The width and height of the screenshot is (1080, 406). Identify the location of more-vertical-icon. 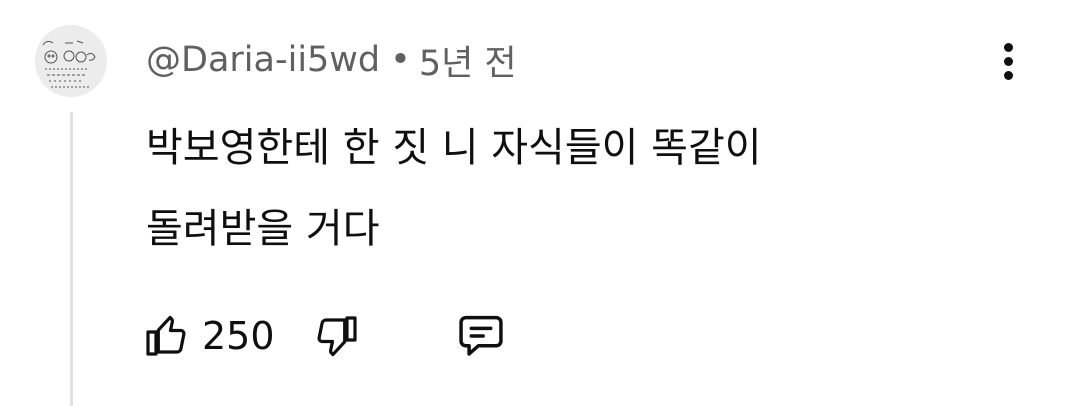
(1008, 47).